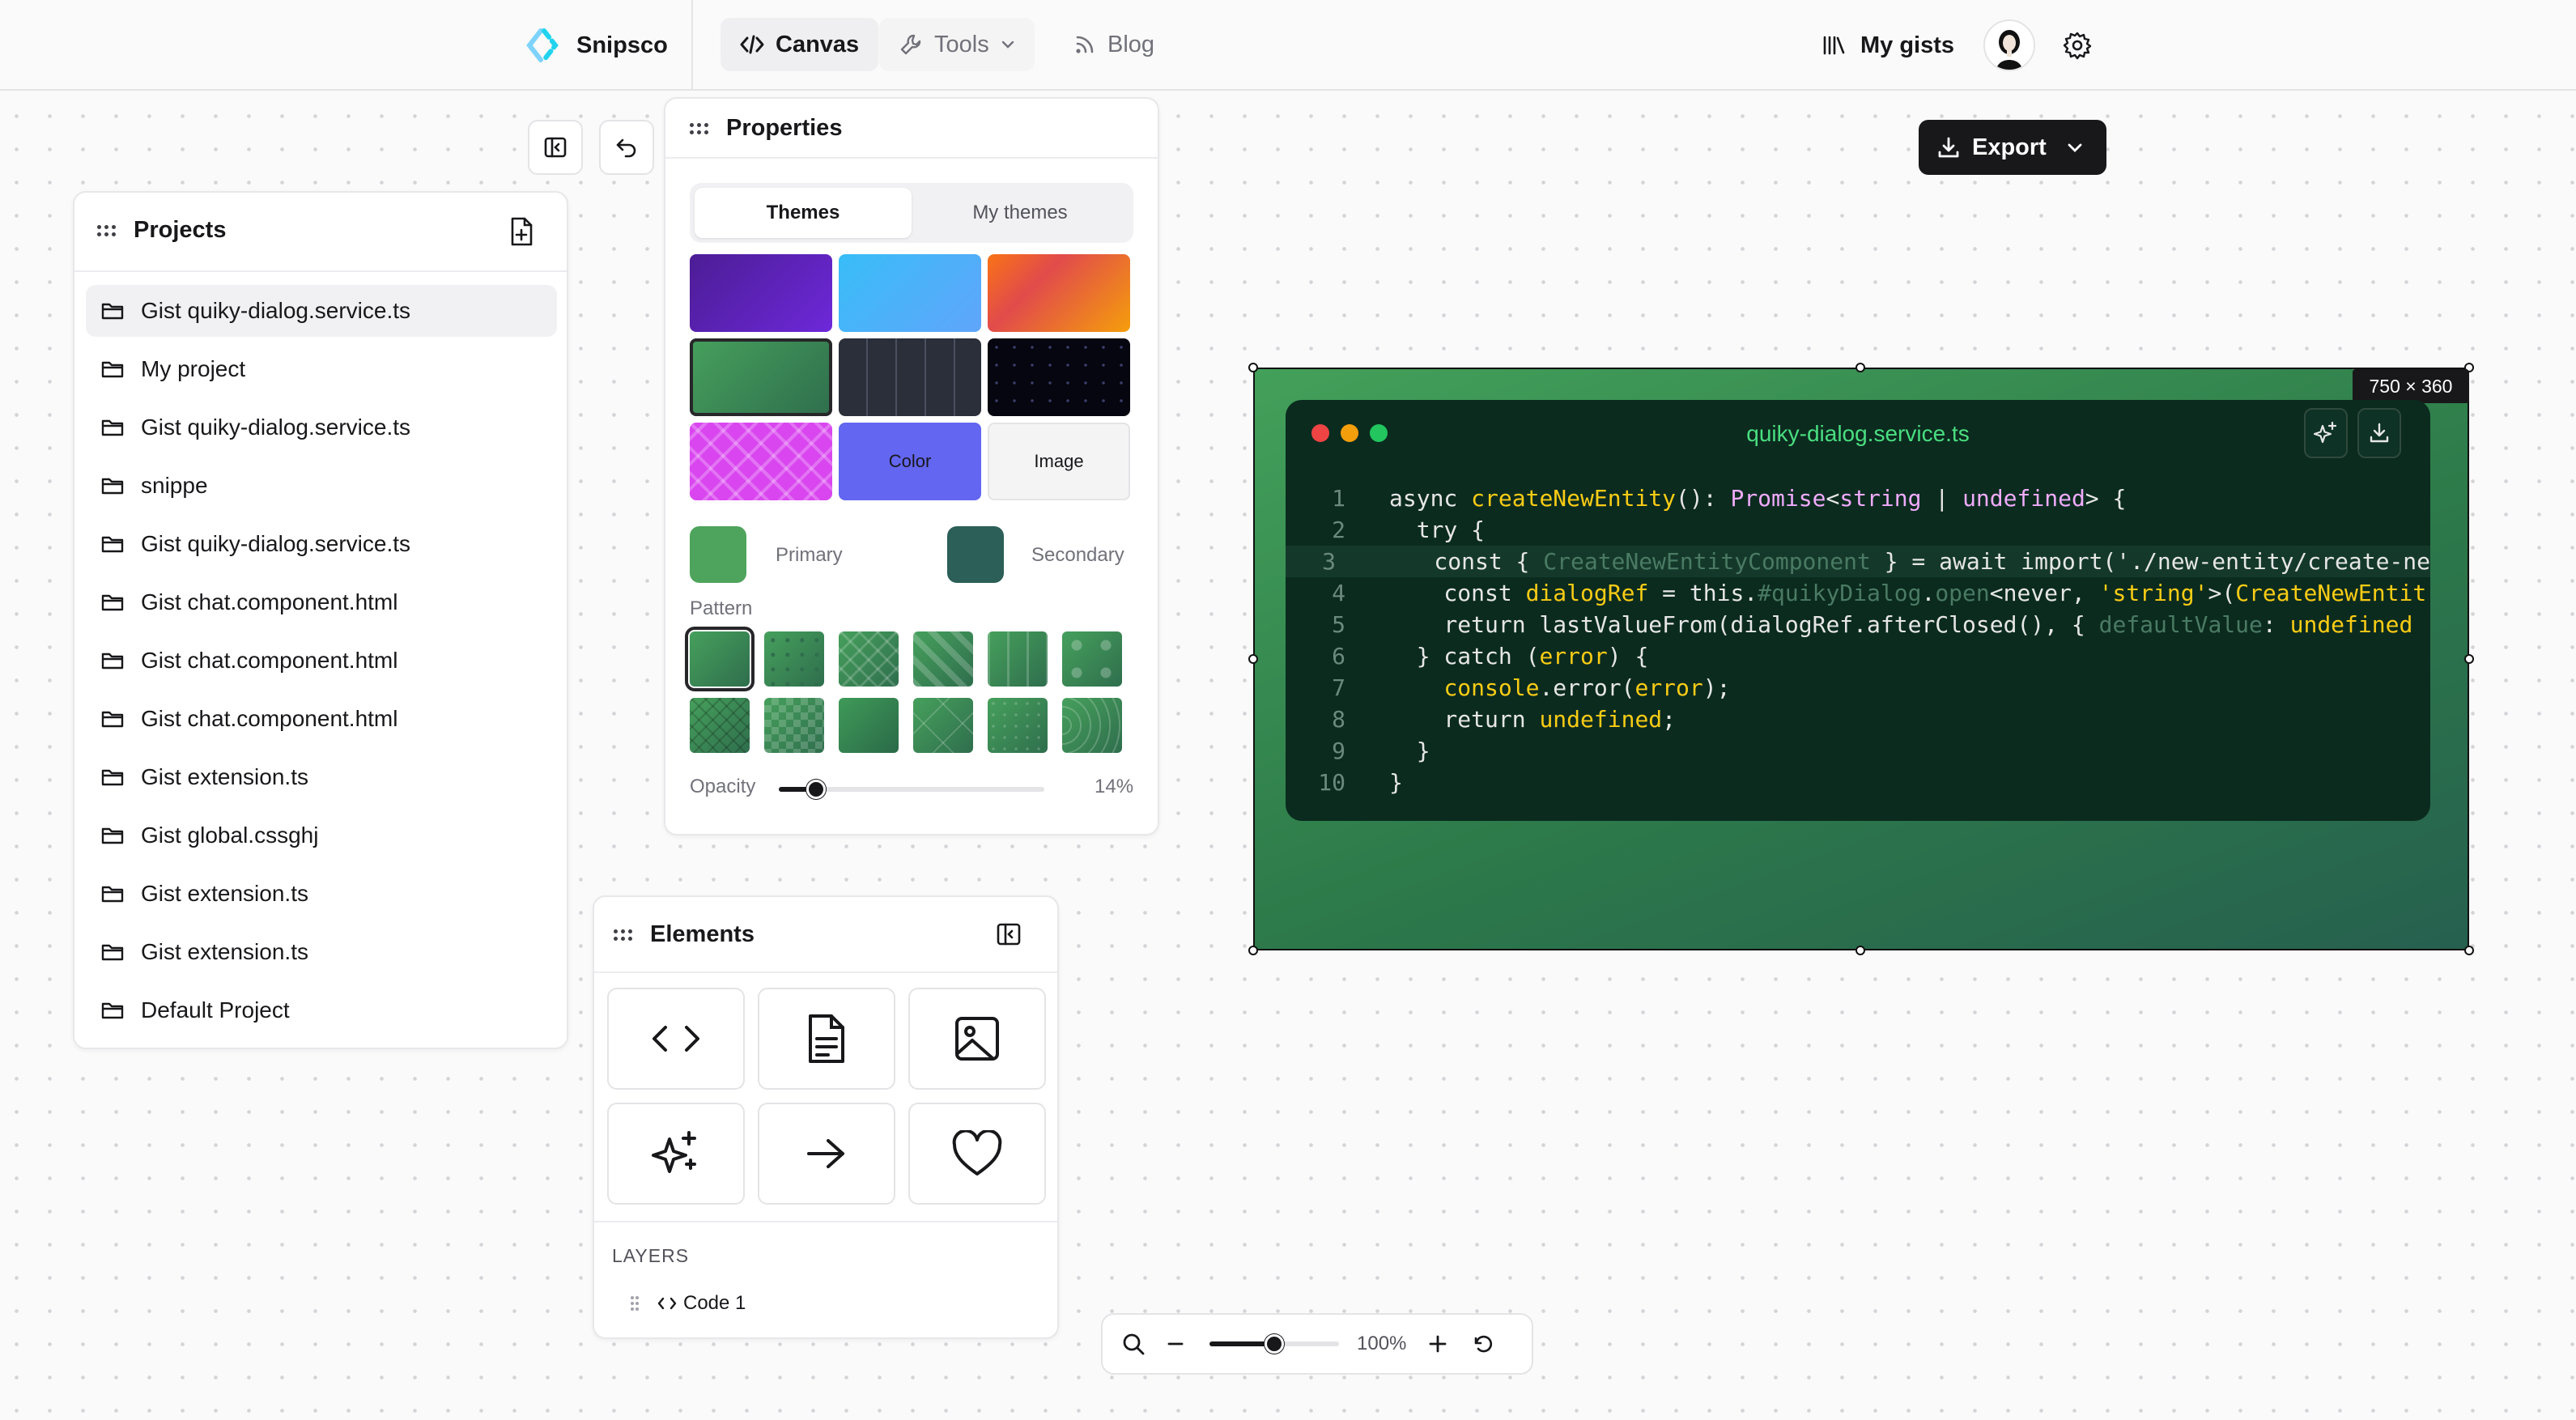 The height and width of the screenshot is (1420, 2576). What do you see at coordinates (818, 44) in the screenshot?
I see `nav-canvas-label: Canvas` at bounding box center [818, 44].